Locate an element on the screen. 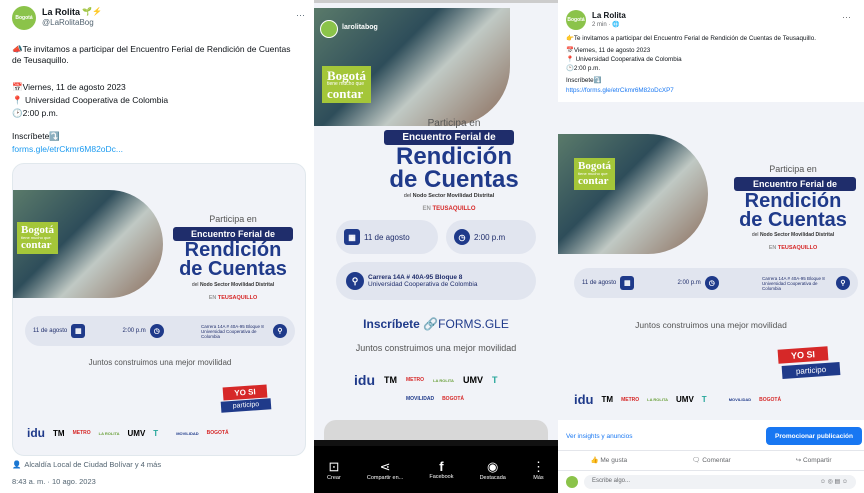 Image resolution: width=864 pixels, height=493 pixels. insights-link: Ver insights y anuncios is located at coordinates (599, 436).